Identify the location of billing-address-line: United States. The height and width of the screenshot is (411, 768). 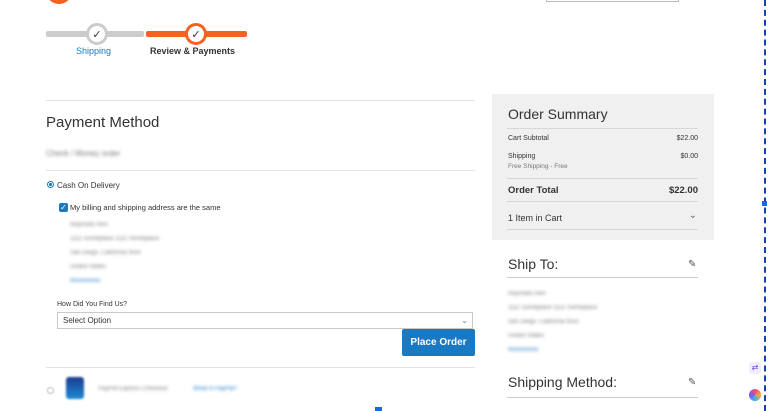
(88, 267).